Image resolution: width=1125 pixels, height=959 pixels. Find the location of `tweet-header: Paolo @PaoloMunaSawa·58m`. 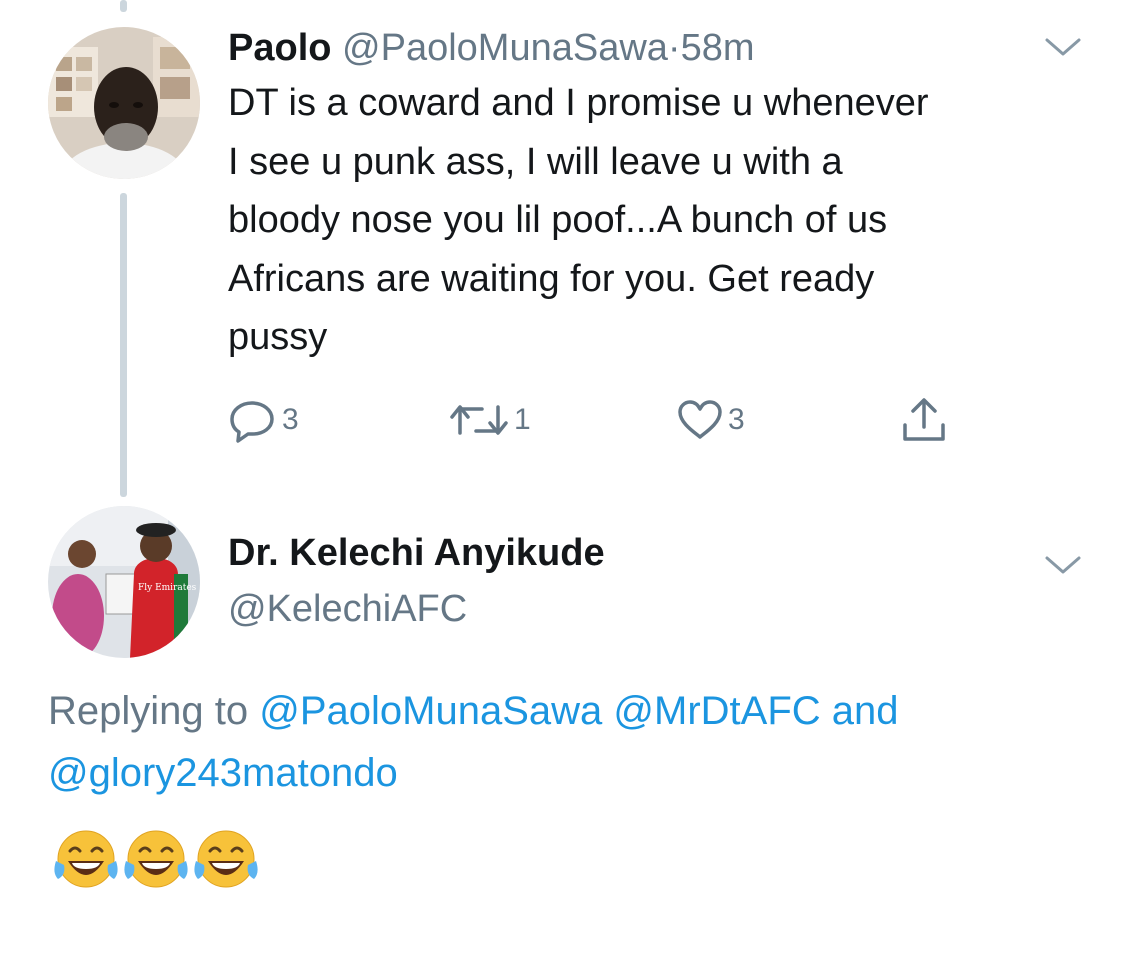

tweet-header: Paolo @PaoloMunaSawa·58m is located at coordinates (491, 48).